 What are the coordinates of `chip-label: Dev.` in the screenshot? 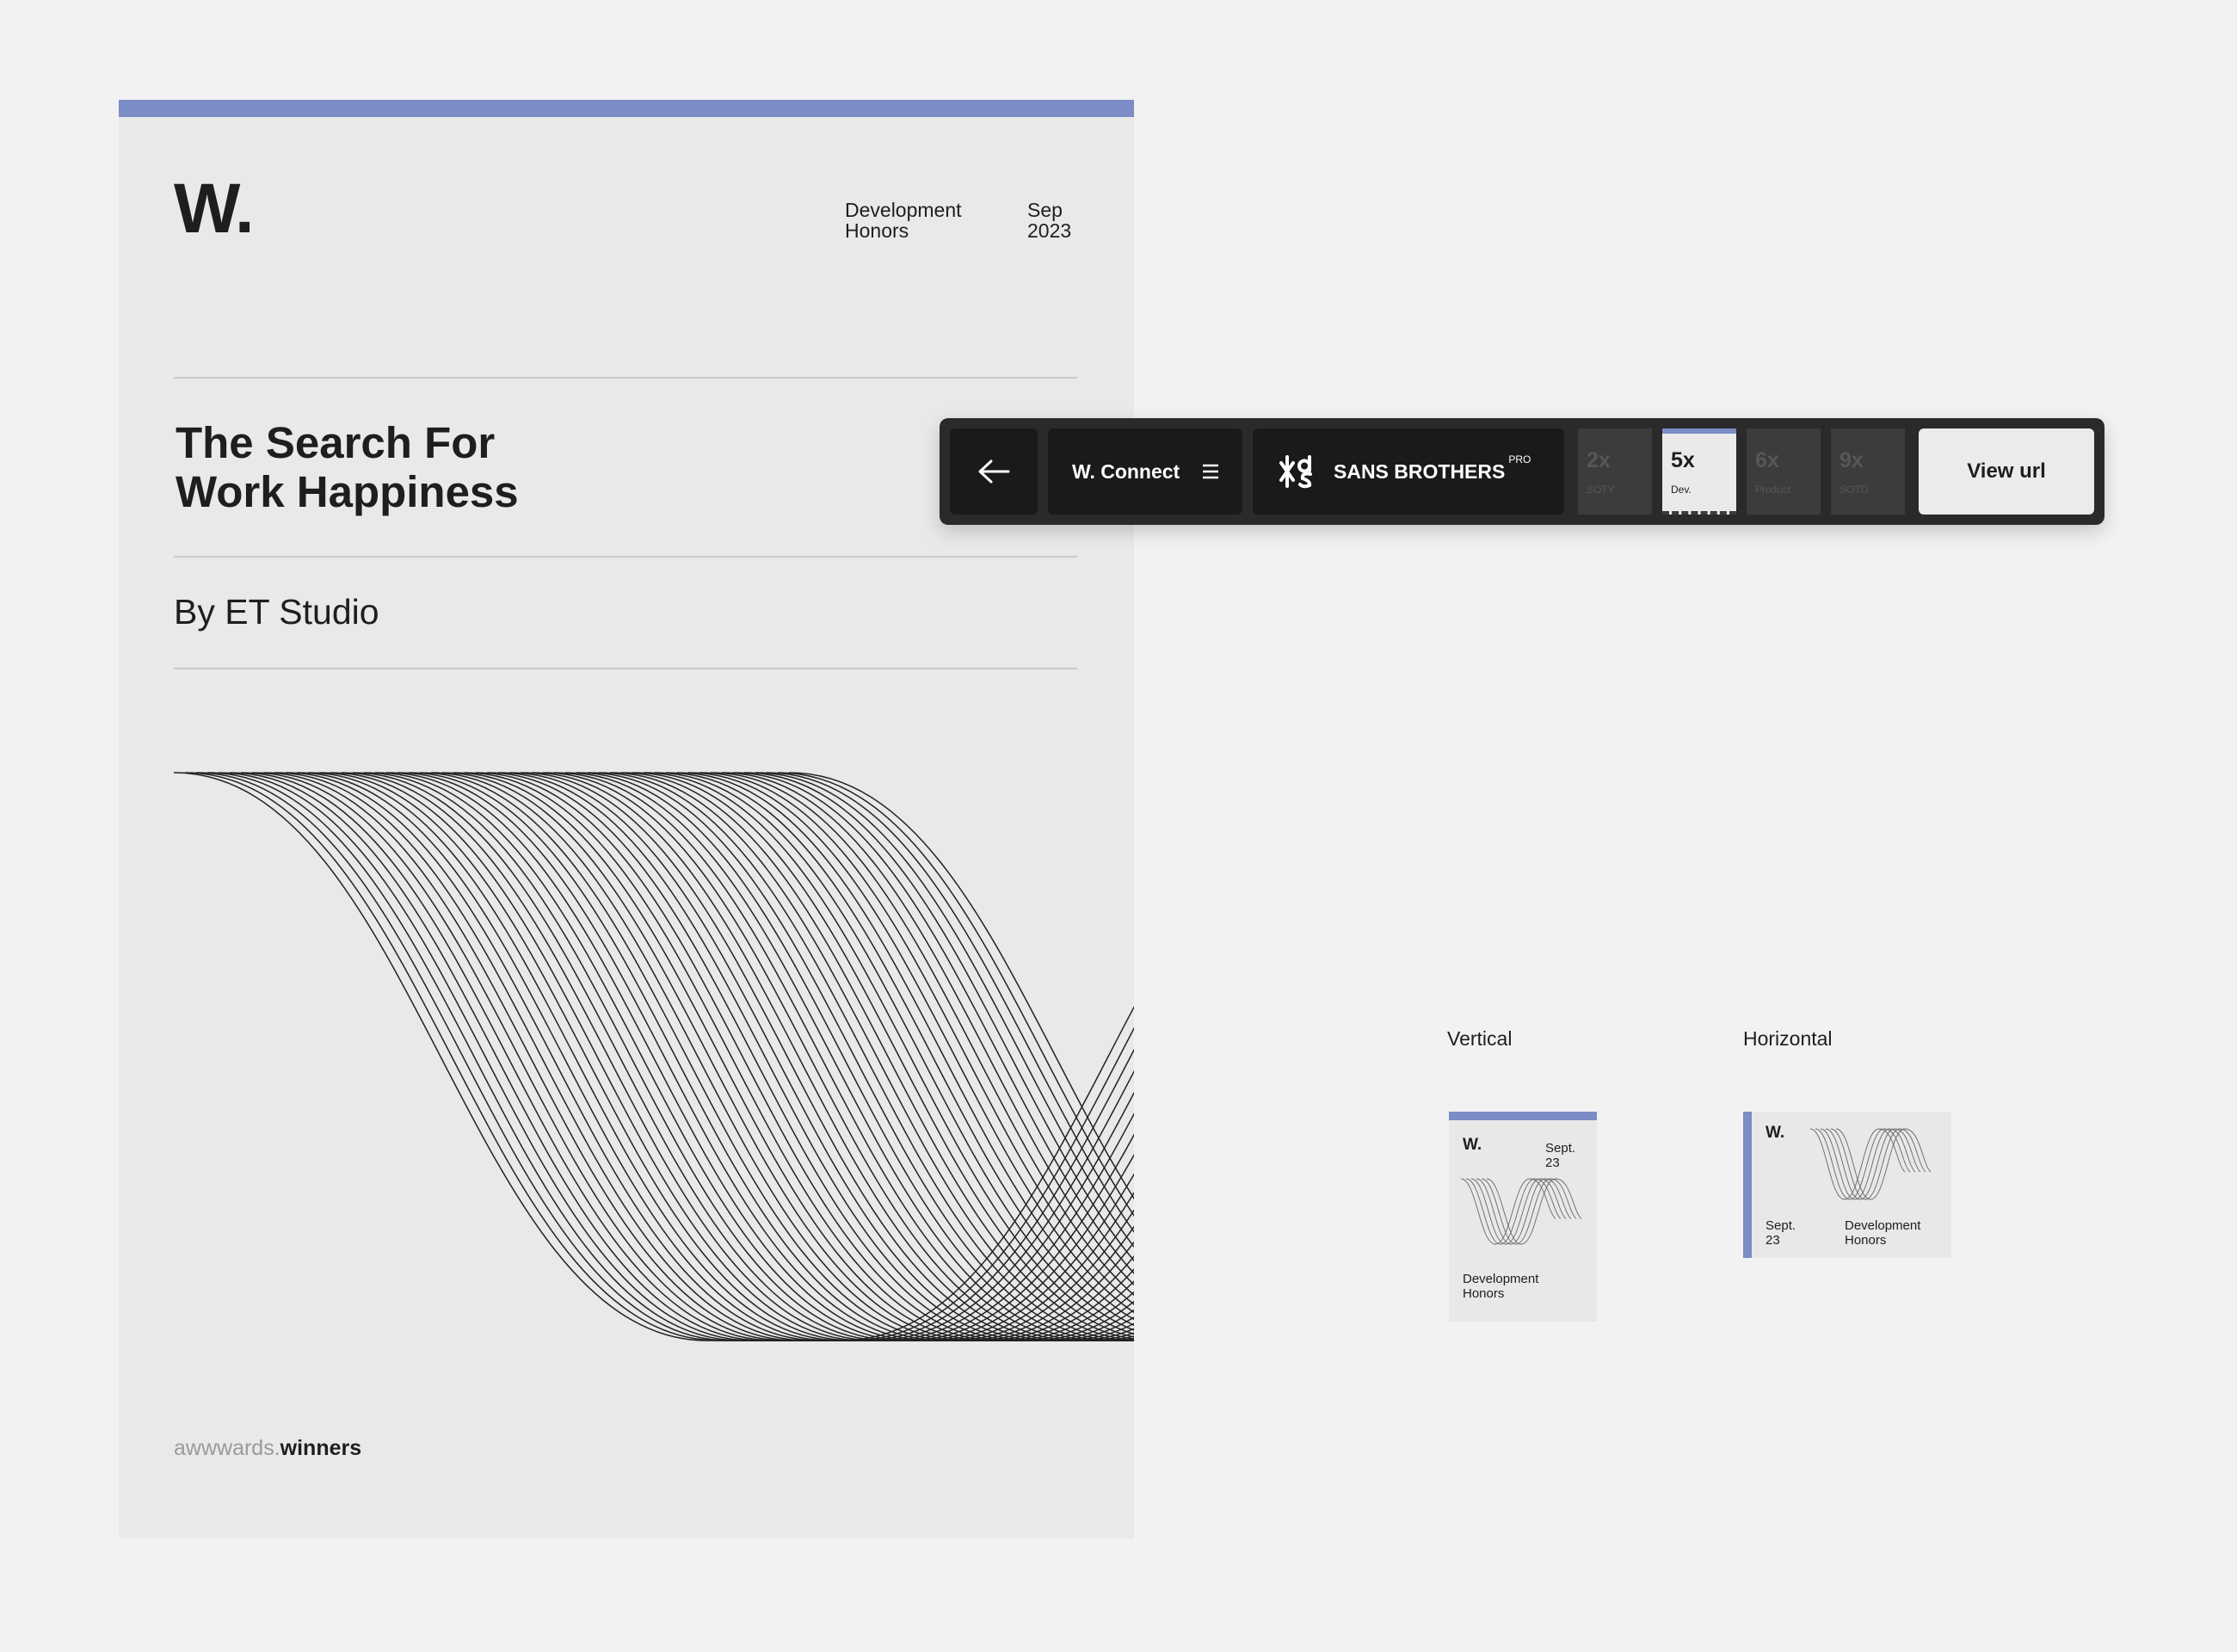 It's located at (1681, 490).